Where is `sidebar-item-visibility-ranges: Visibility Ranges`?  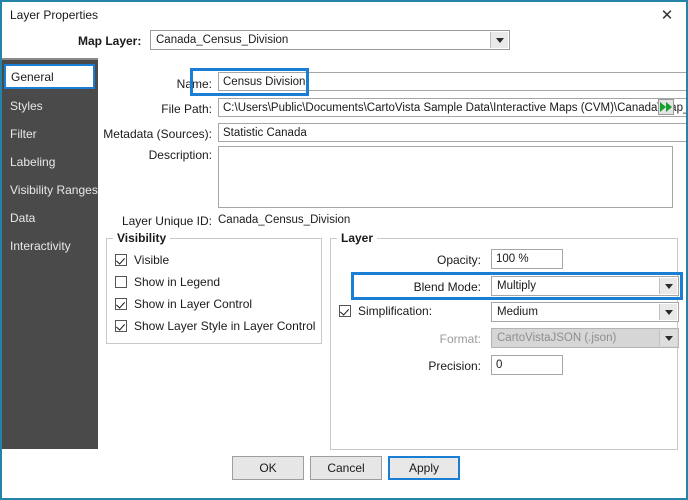 sidebar-item-visibility-ranges: Visibility Ranges is located at coordinates (50, 190).